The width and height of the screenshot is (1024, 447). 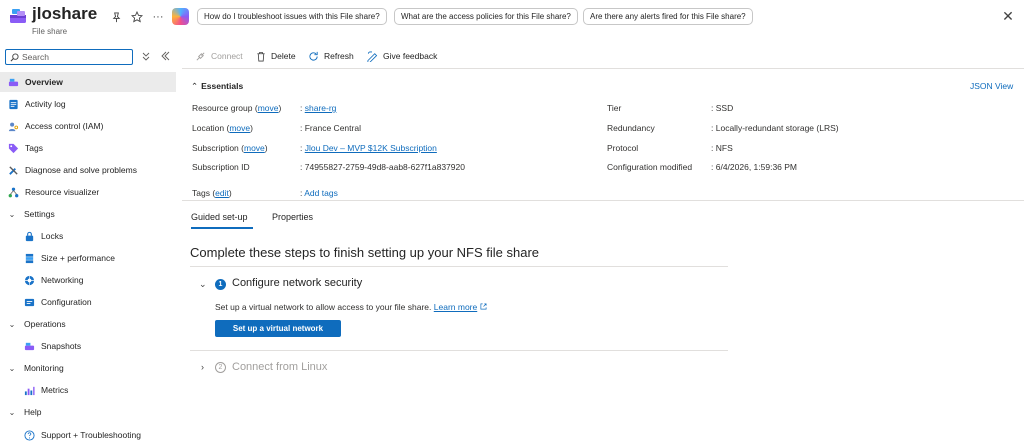 What do you see at coordinates (239, 128) in the screenshot?
I see `move-location-link: move` at bounding box center [239, 128].